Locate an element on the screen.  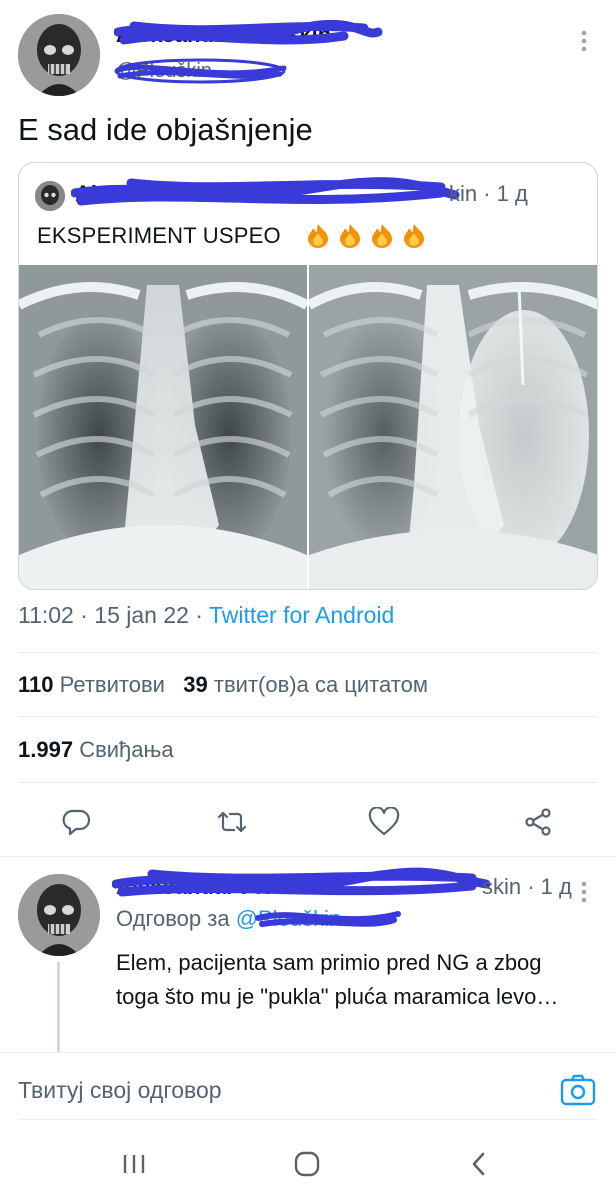
heart-icon is located at coordinates (384, 821).